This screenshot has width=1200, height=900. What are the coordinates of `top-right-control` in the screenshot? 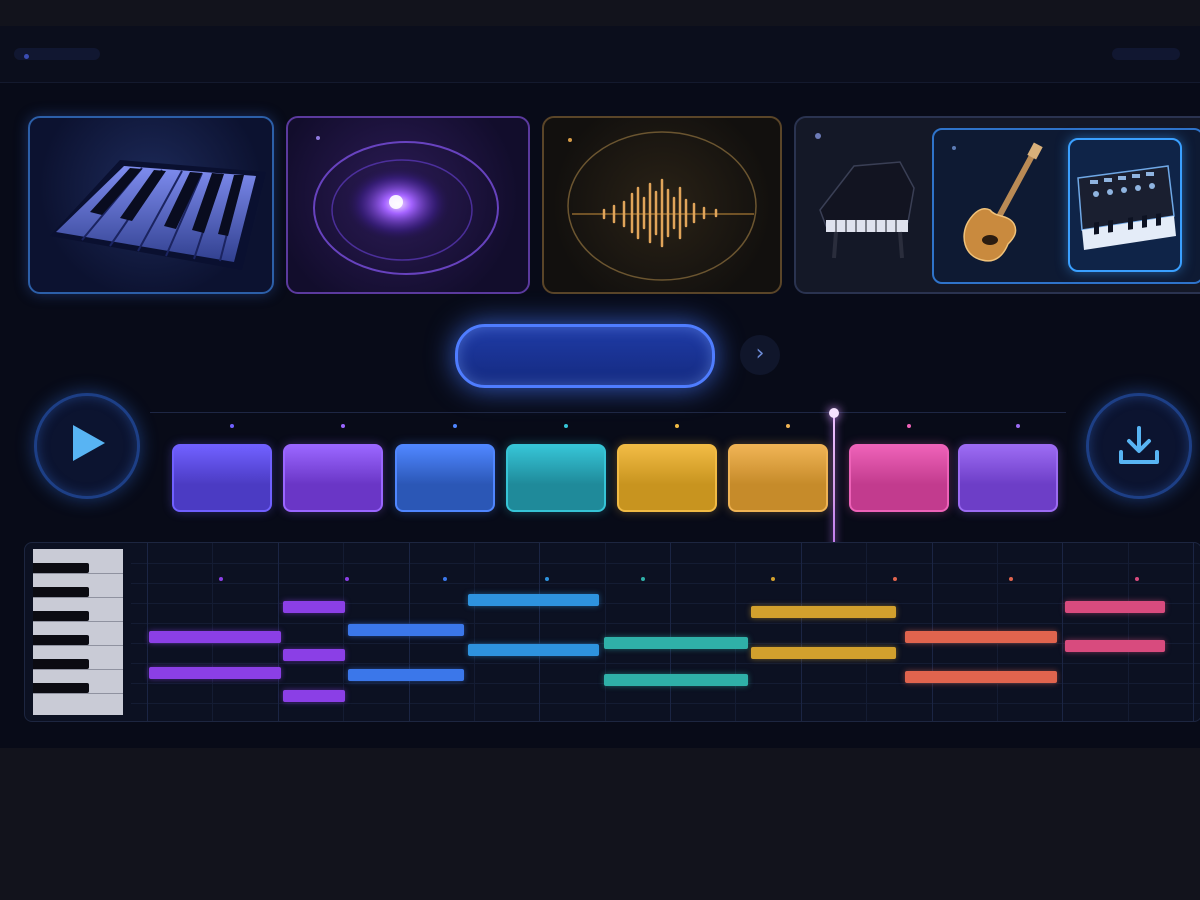 It's located at (1146, 54).